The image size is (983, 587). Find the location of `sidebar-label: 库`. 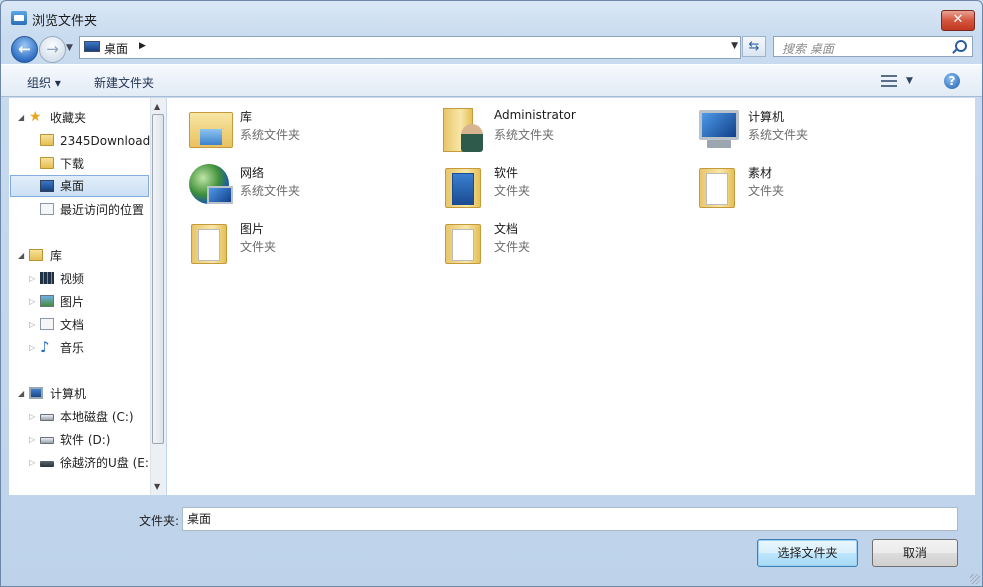

sidebar-label: 库 is located at coordinates (56, 256).